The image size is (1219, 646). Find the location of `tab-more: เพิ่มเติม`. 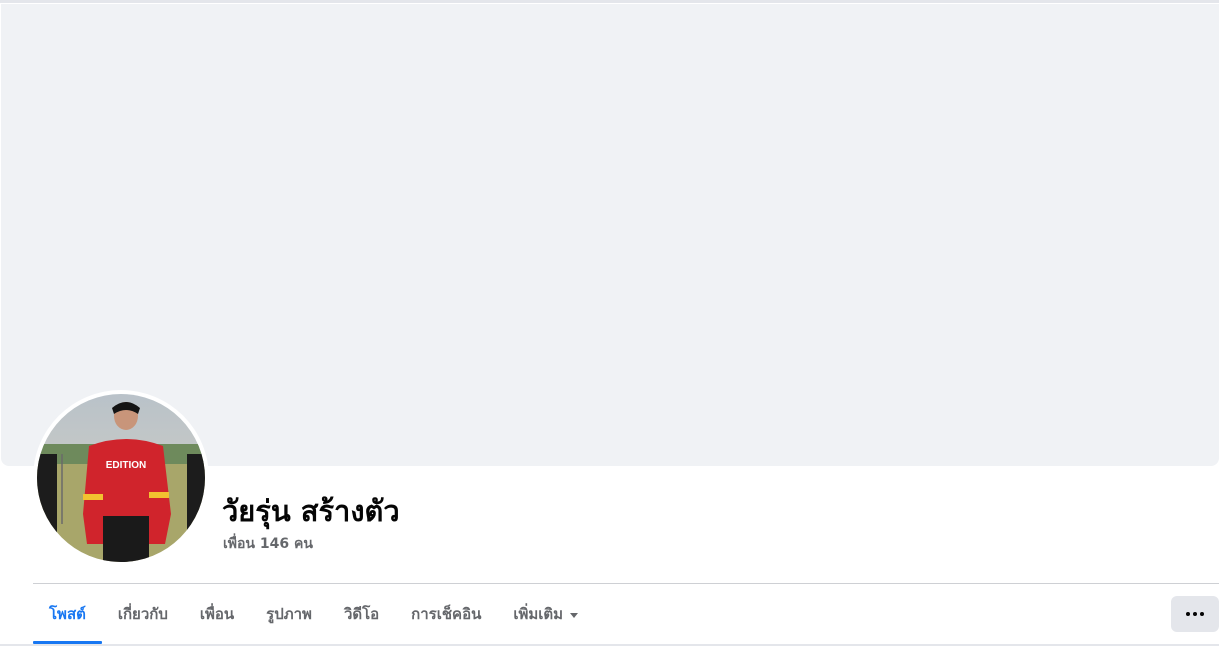

tab-more: เพิ่มเติม is located at coordinates (545, 614).